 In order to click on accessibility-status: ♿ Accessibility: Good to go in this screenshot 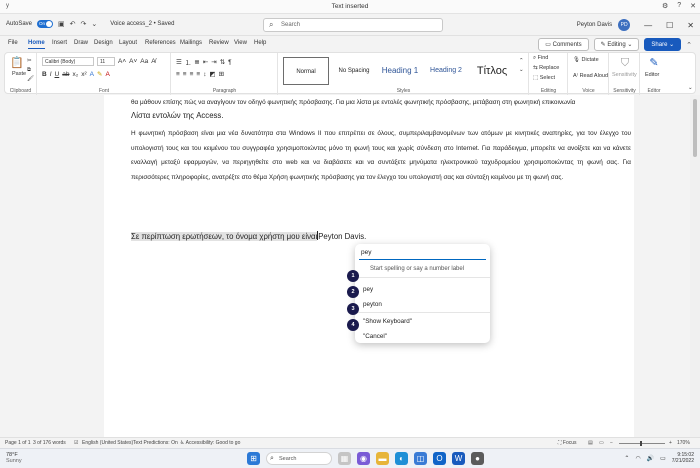, I will do `click(210, 443)`.